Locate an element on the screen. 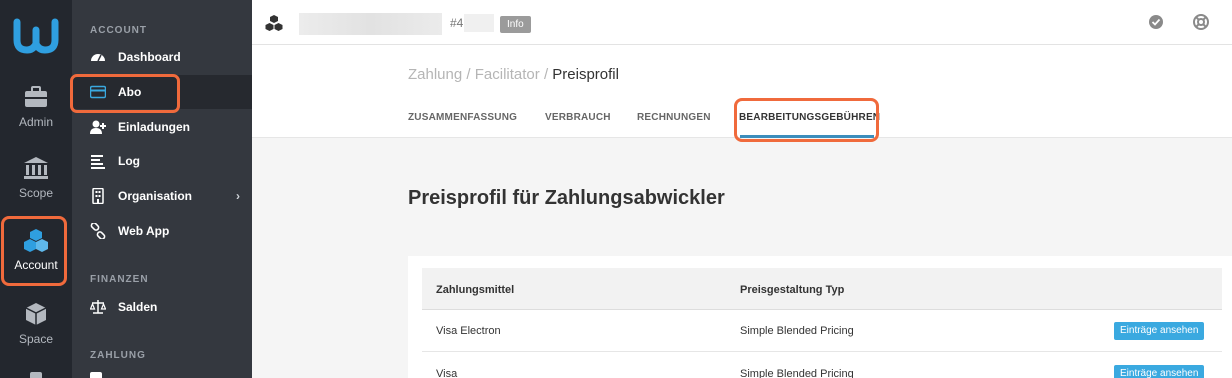 Image resolution: width=1232 pixels, height=378 pixels. cube-icon is located at coordinates (36, 314).